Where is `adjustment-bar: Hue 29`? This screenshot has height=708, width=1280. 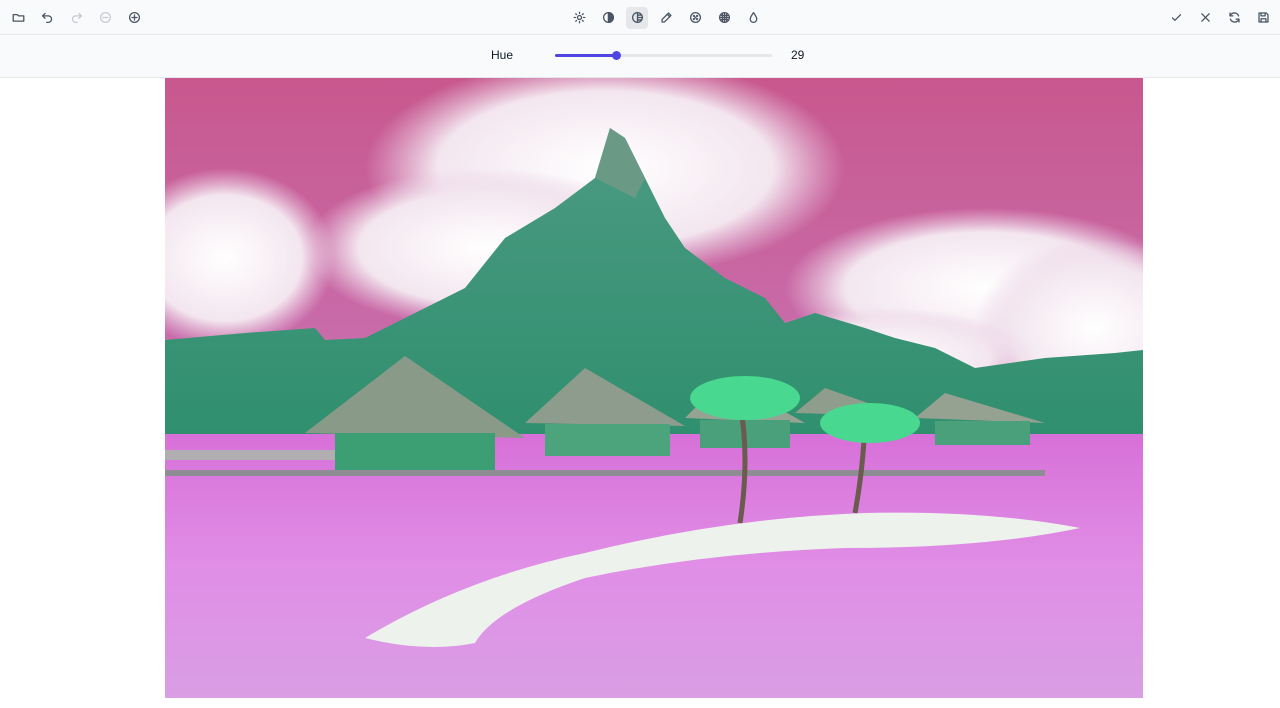
adjustment-bar: Hue 29 is located at coordinates (640, 57).